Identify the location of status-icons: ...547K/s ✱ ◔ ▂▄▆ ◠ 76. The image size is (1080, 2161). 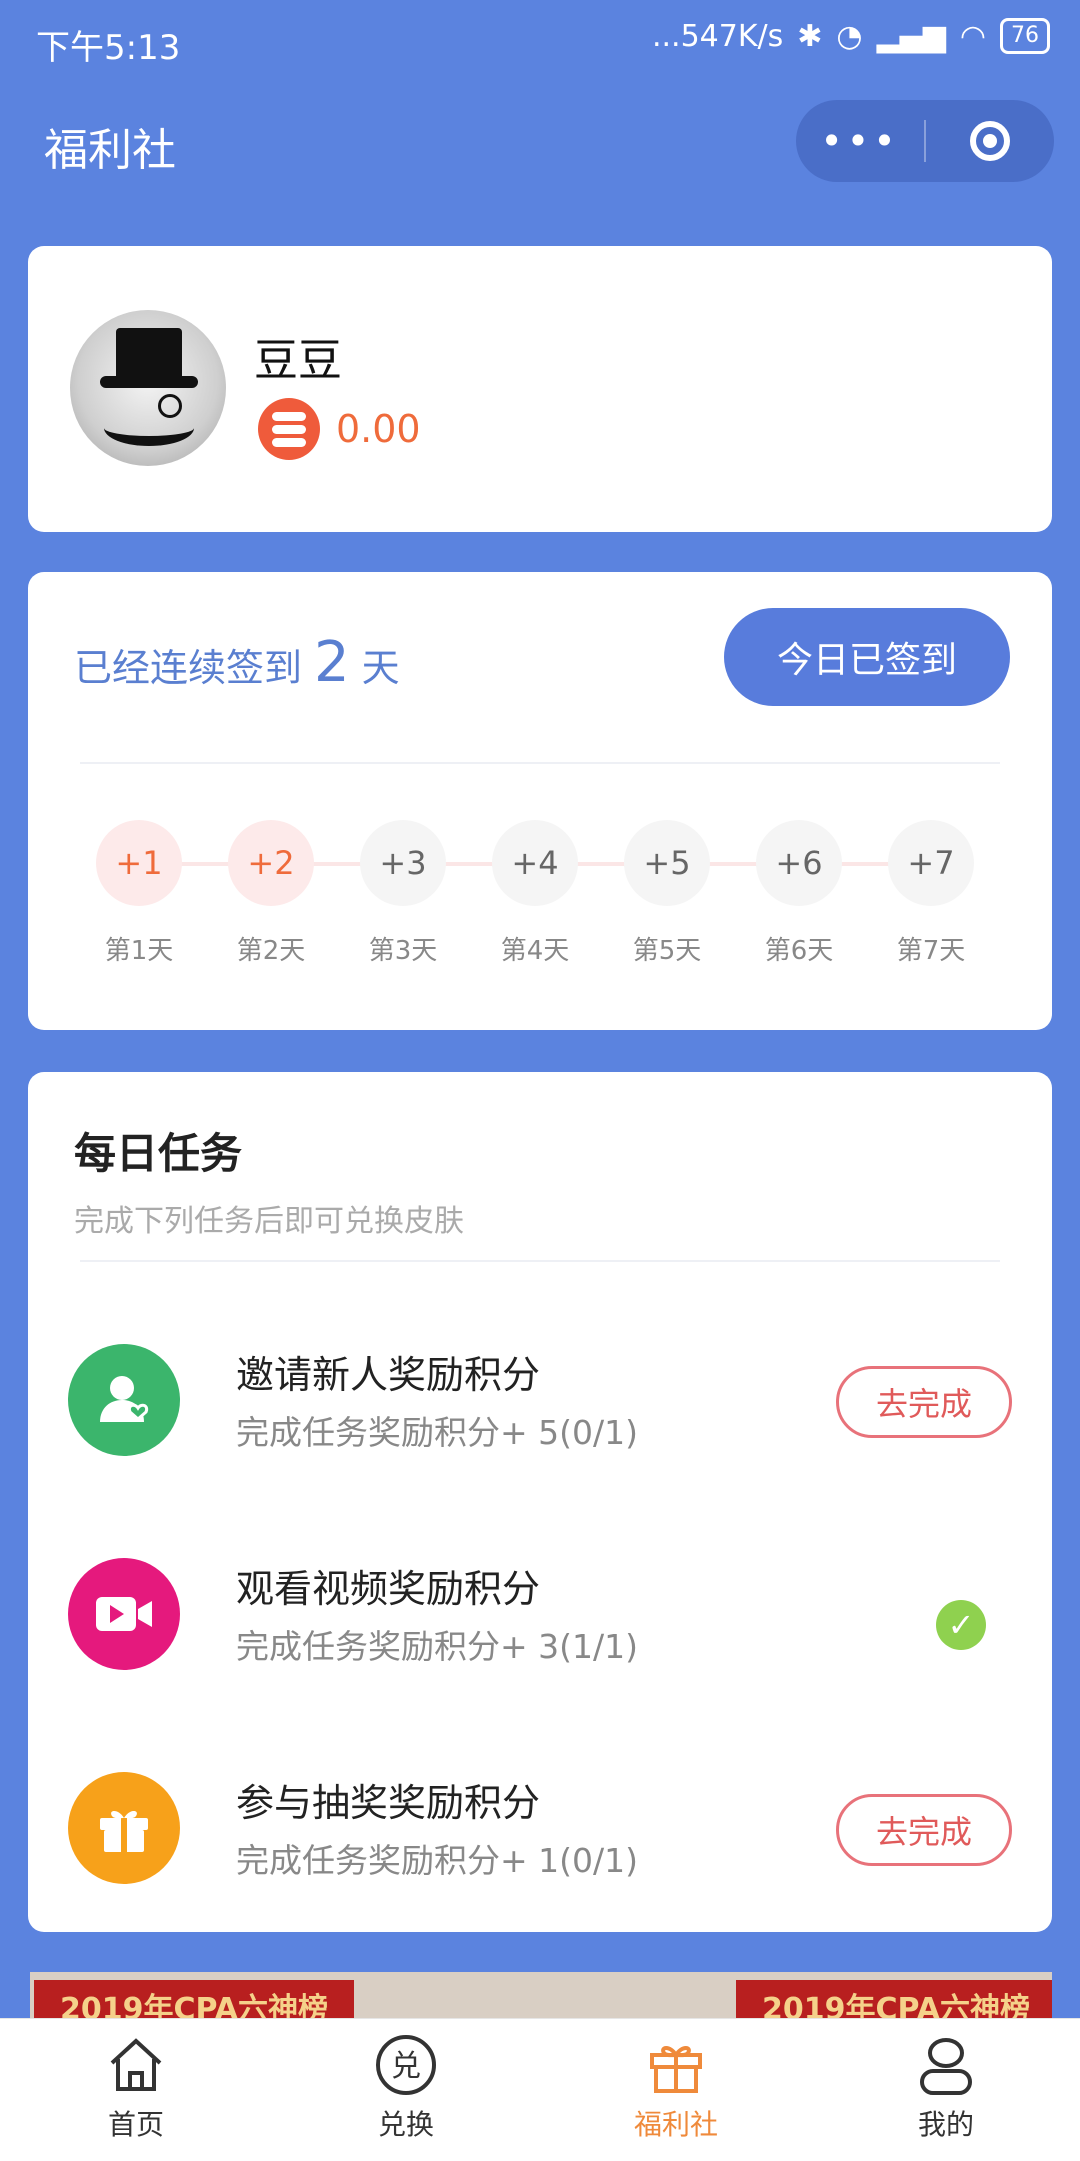
(851, 36).